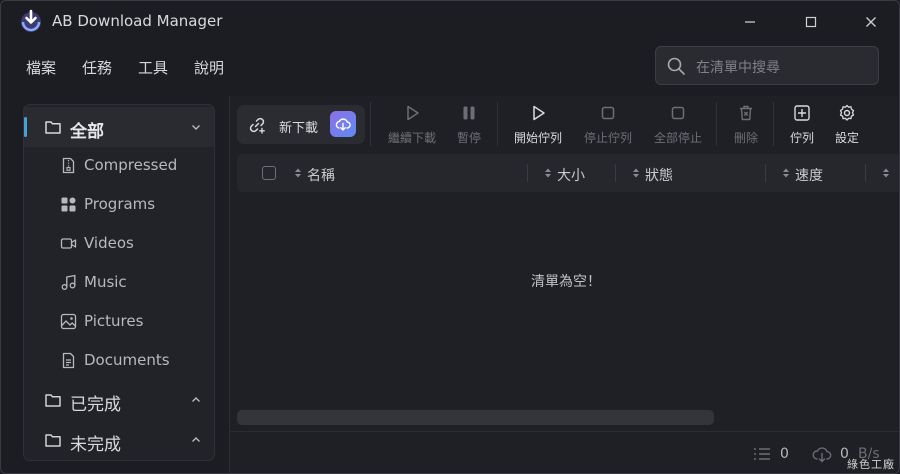  I want to click on minimize-button, so click(750, 22).